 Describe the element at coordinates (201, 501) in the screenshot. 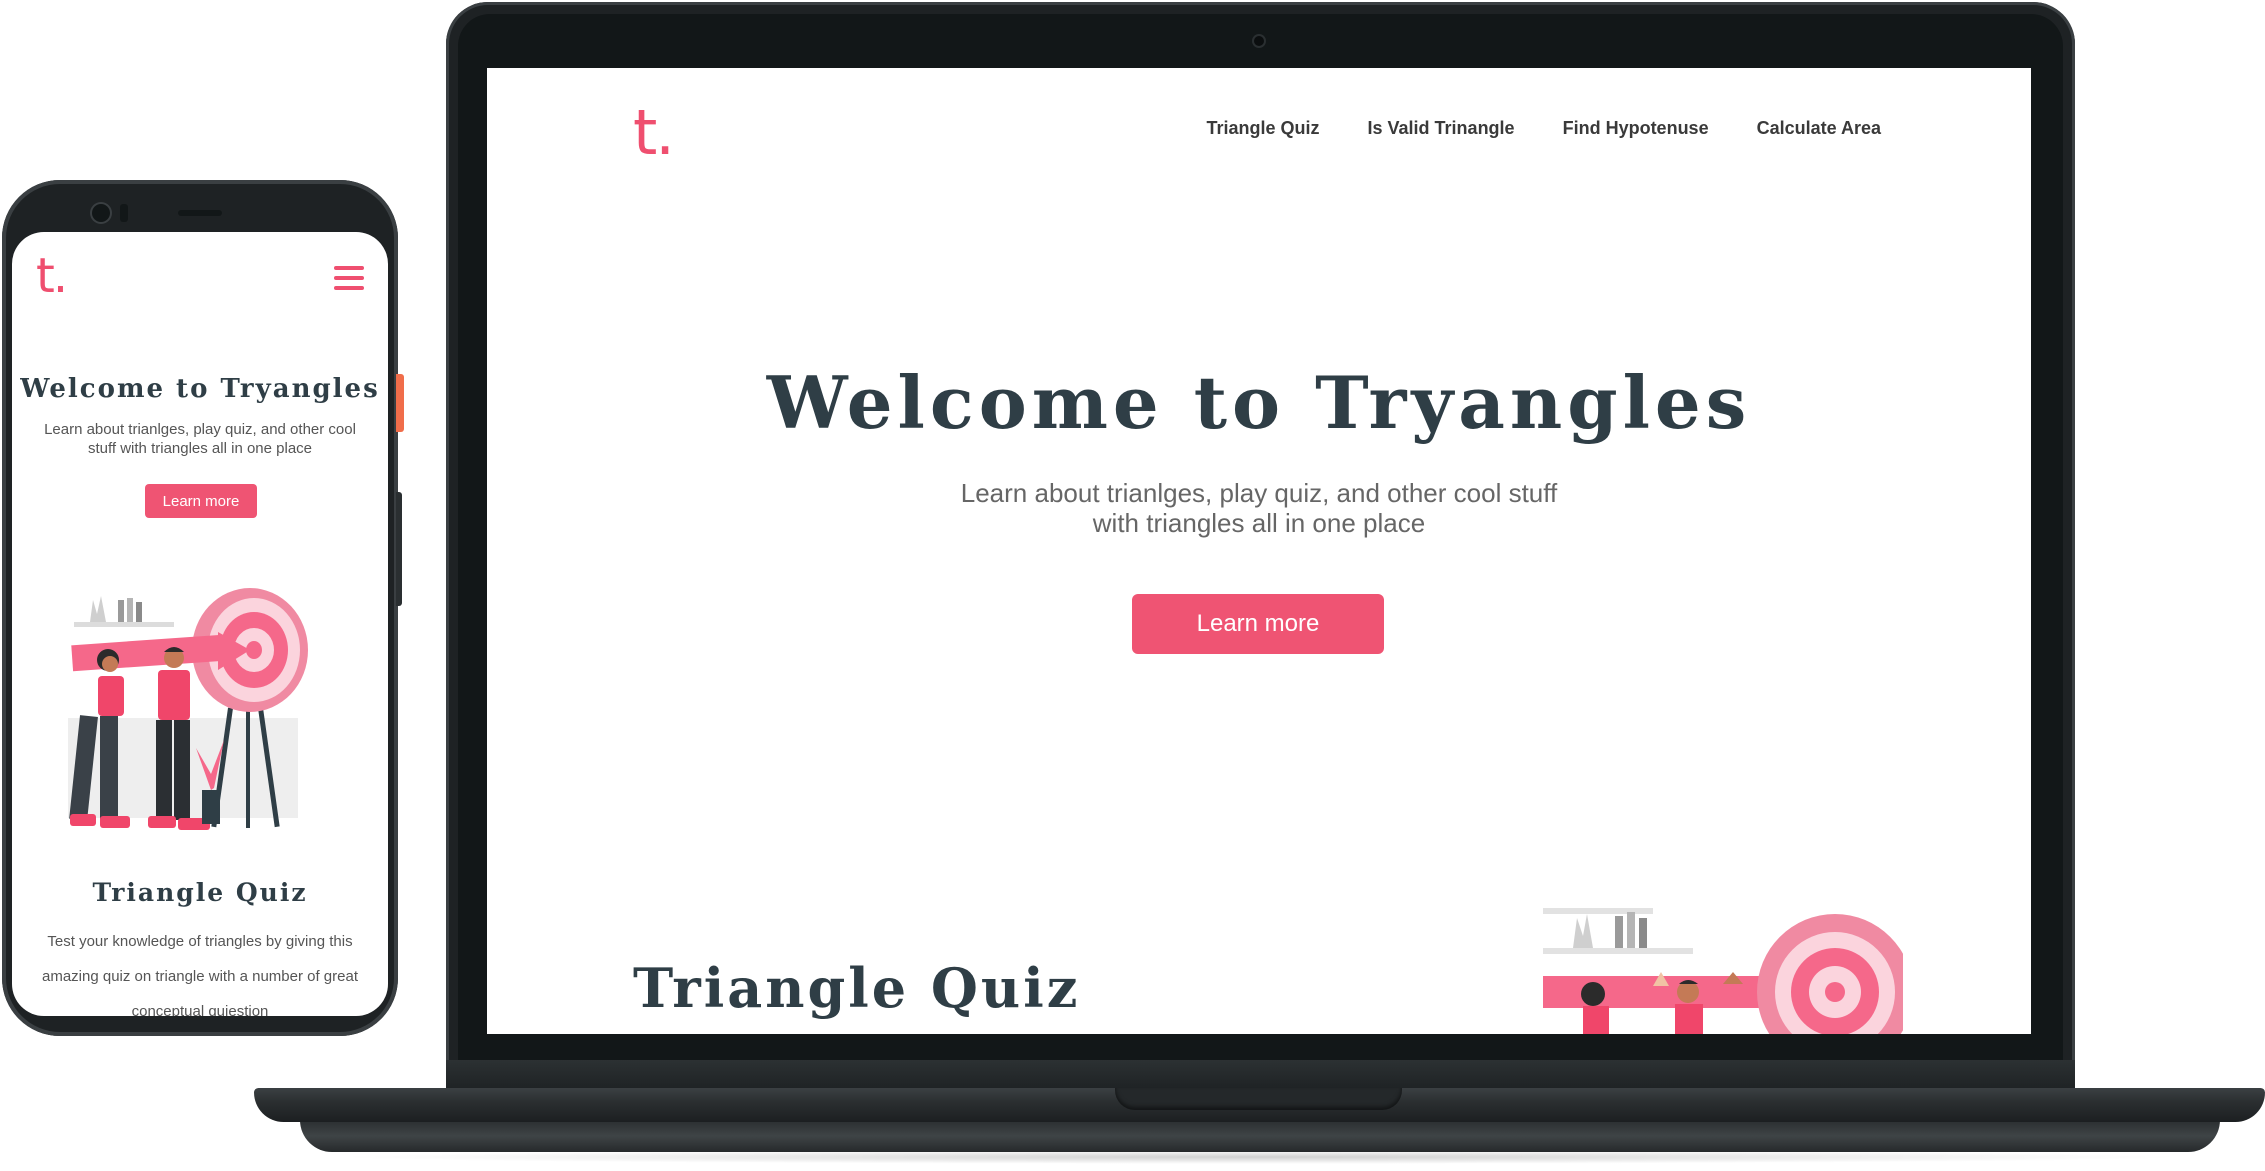

I see `mobile-learn-more-button: Learn more` at that location.